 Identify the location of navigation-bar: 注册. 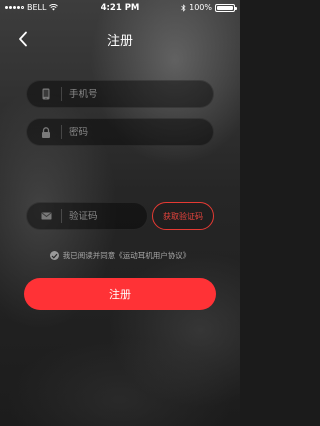
(120, 39).